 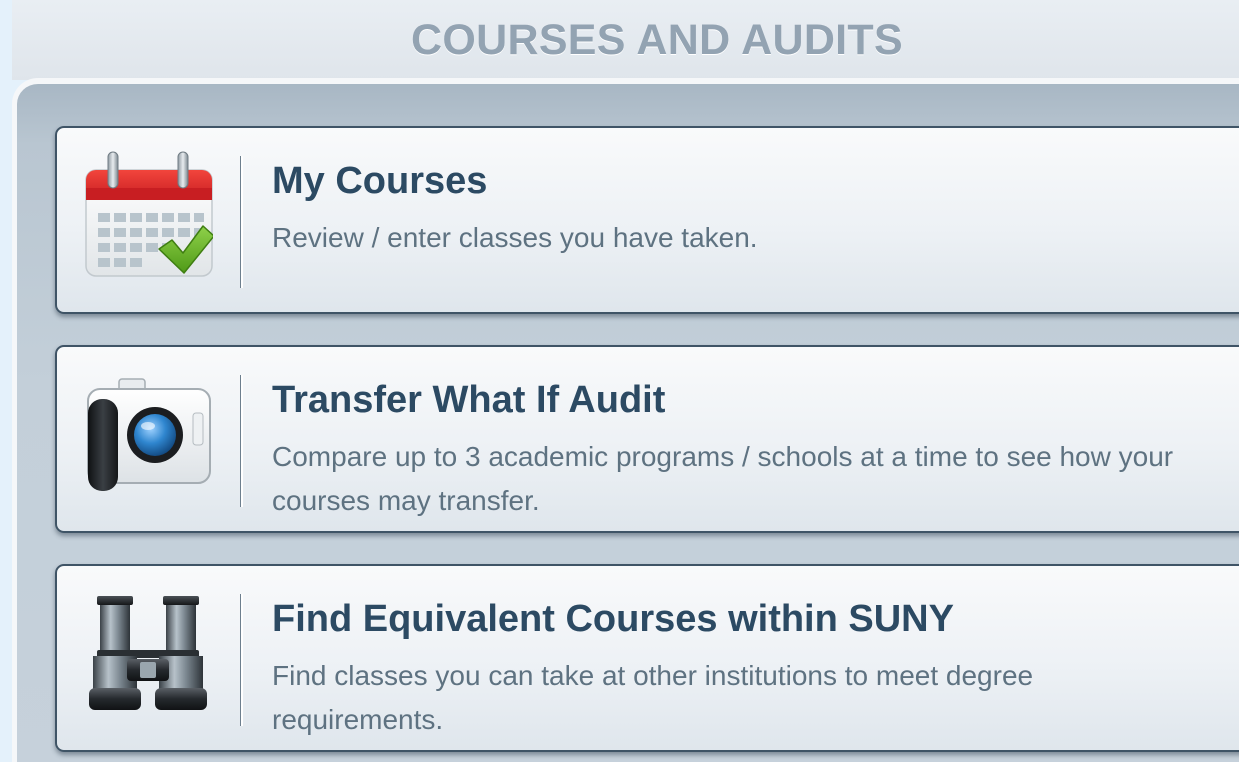 What do you see at coordinates (613, 619) in the screenshot?
I see `find-equivalent-courses-title: Find Equivalent Courses within SUNY` at bounding box center [613, 619].